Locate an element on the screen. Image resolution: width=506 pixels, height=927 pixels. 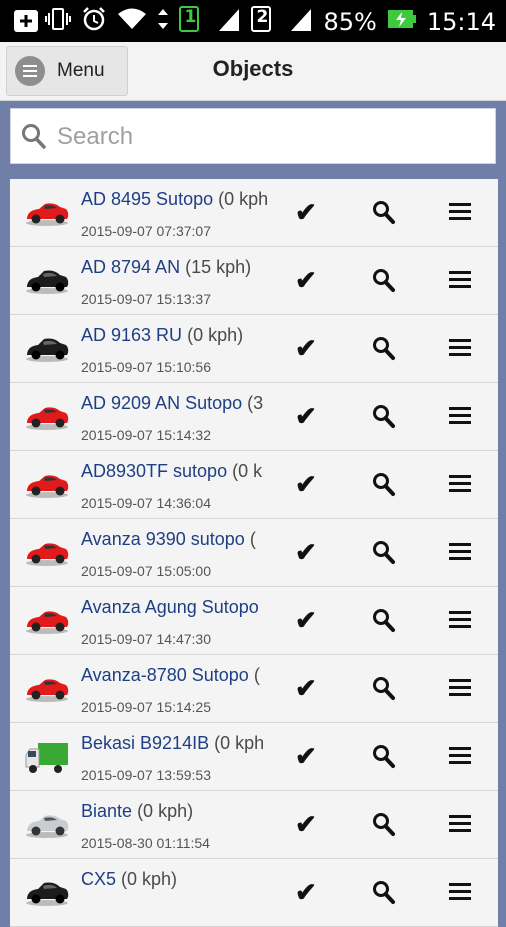
object-name: Avanza 9390 sutopo ( is located at coordinates (177, 539).